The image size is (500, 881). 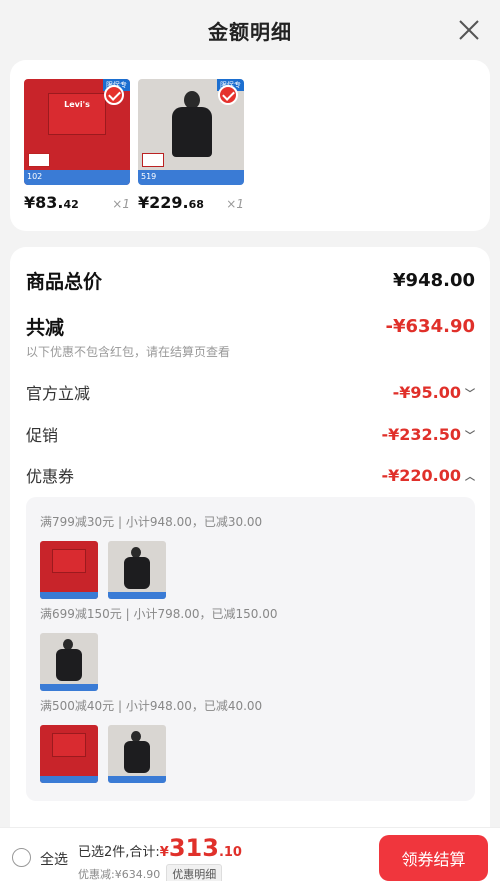 I want to click on reduce-row: 共减 -¥634.90, so click(x=250, y=326).